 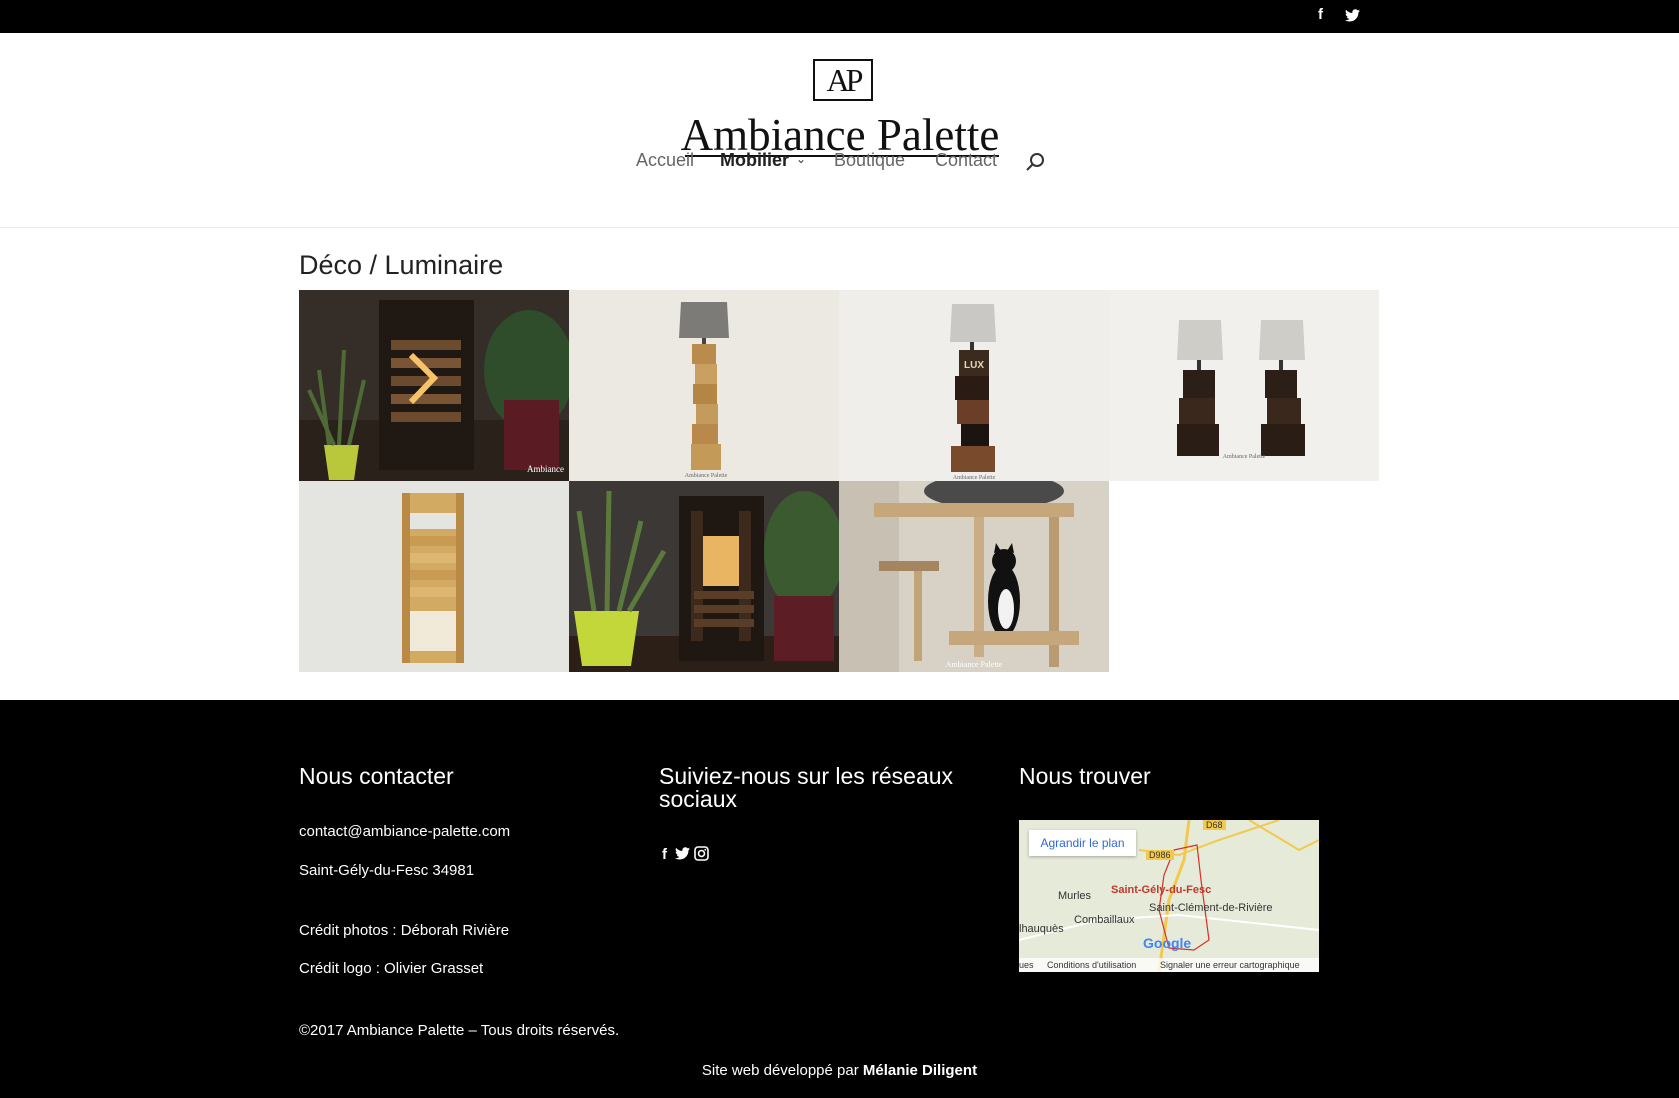 I want to click on footer-map-heading: Nous trouver, so click(x=1085, y=776).